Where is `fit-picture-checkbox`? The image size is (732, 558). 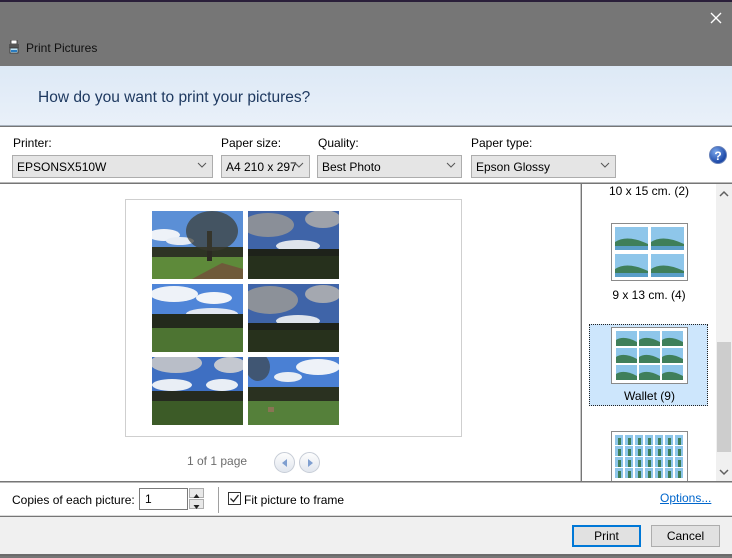
fit-picture-checkbox is located at coordinates (234, 498).